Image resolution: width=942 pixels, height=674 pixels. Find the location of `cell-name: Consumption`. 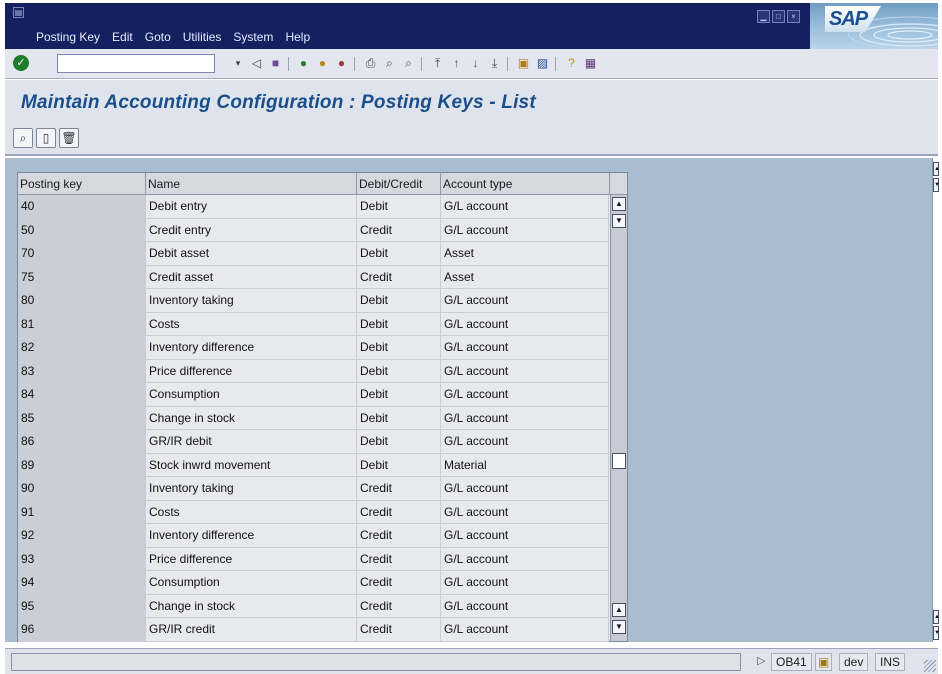

cell-name: Consumption is located at coordinates (251, 582).